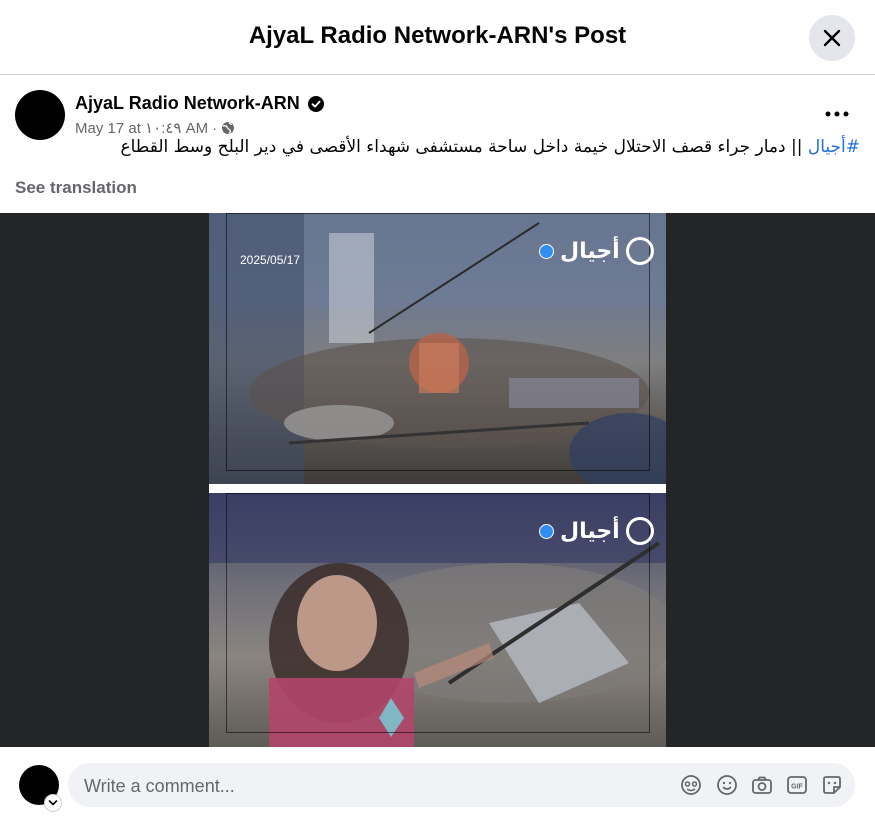  What do you see at coordinates (141, 128) in the screenshot?
I see `post-timestamp: May 17 at ١٠:٤٩ AM` at bounding box center [141, 128].